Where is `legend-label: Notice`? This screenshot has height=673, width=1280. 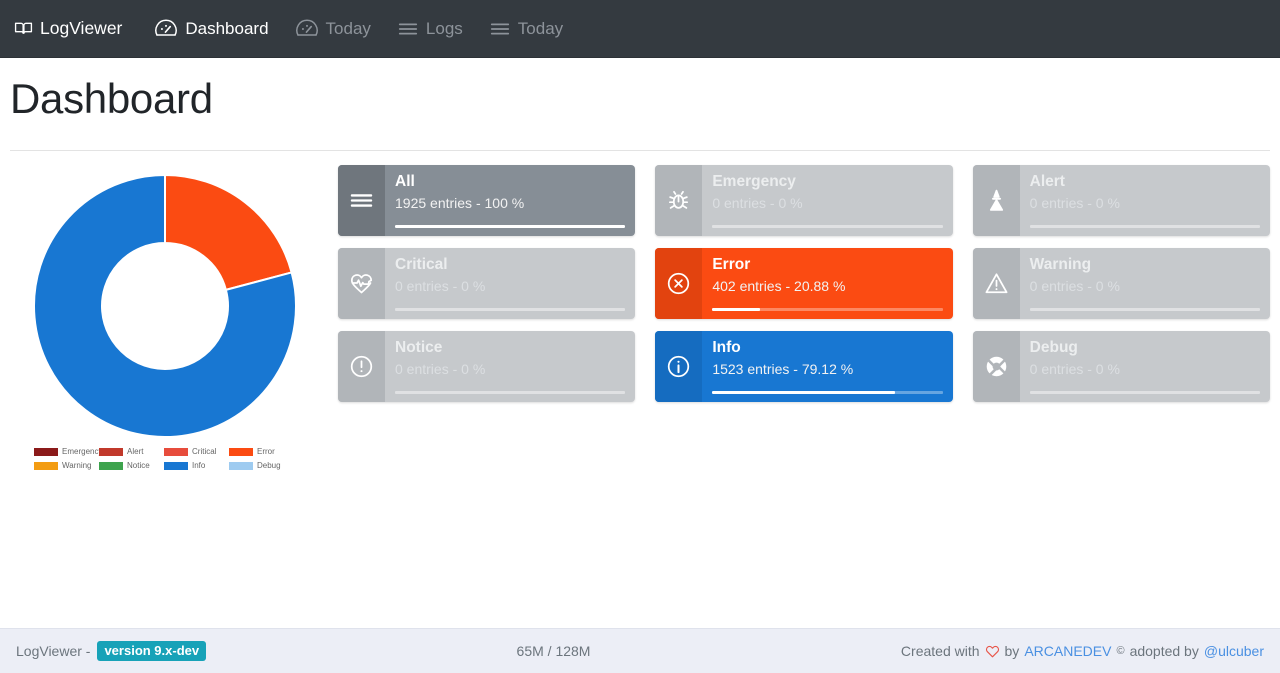 legend-label: Notice is located at coordinates (138, 466).